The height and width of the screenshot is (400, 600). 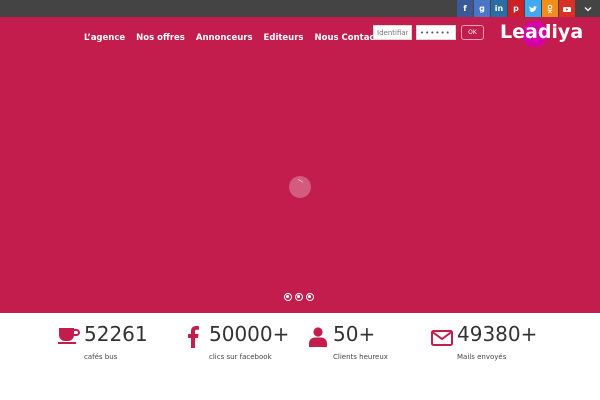 I want to click on stat-value: 52261, so click(x=116, y=334).